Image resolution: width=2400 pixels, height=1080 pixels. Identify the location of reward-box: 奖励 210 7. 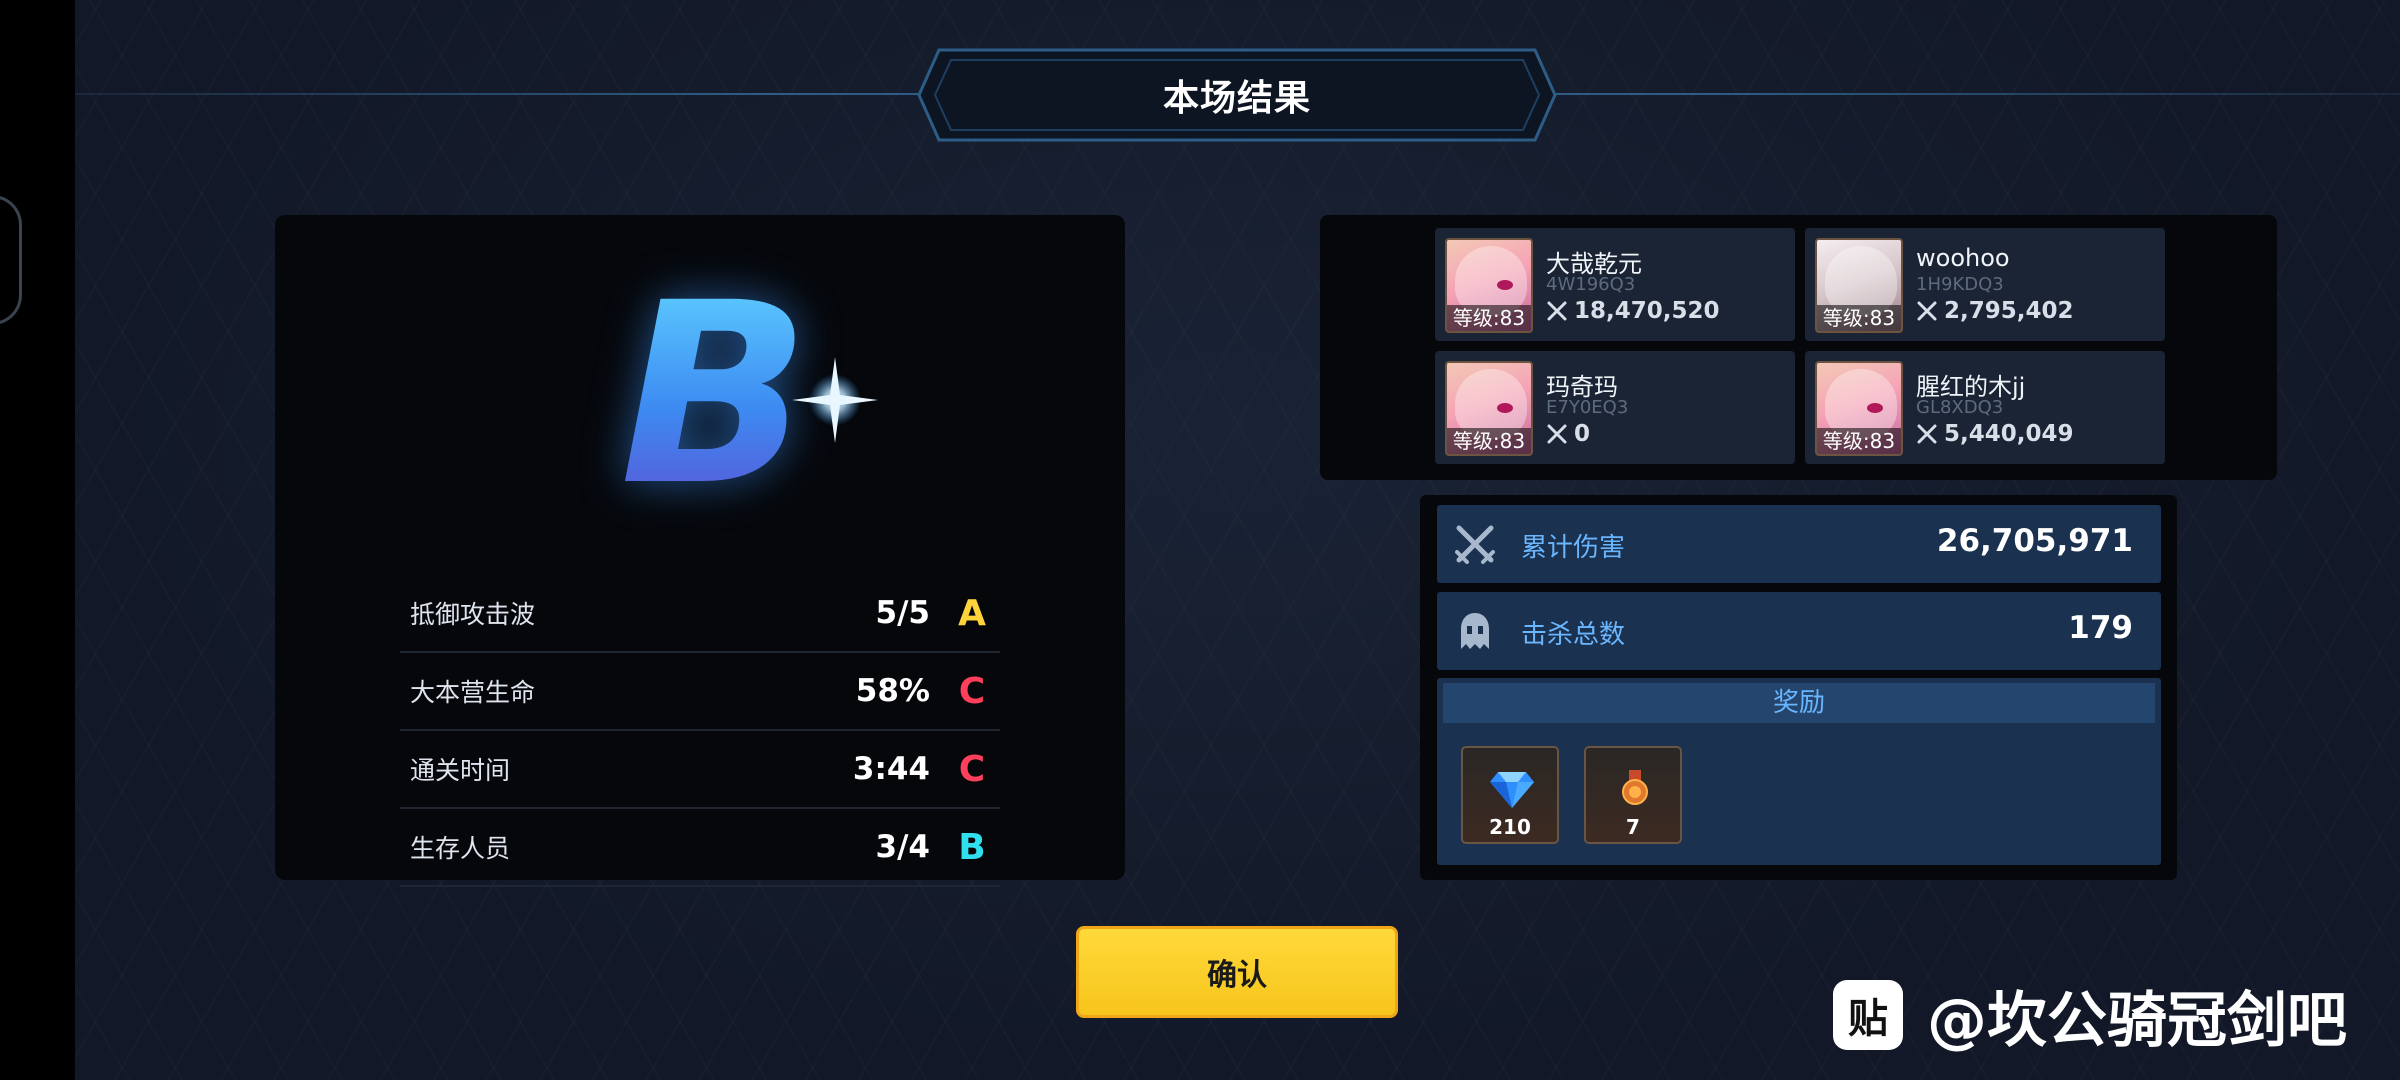
(1799, 771).